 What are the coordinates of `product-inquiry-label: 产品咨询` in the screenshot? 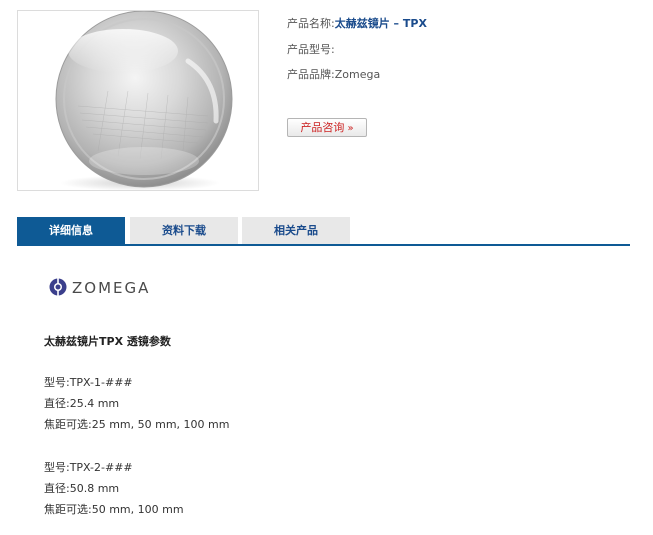 It's located at (322, 127).